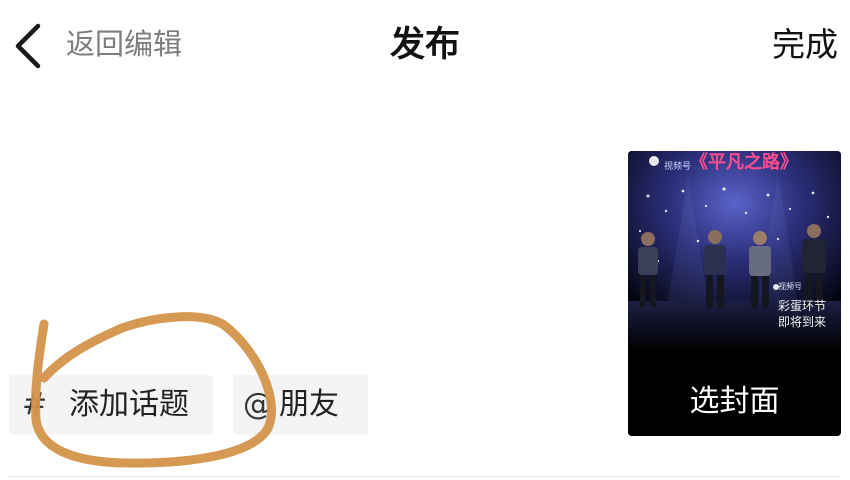 This screenshot has width=850, height=480. Describe the element at coordinates (424, 45) in the screenshot. I see `page-title: 发布` at that location.